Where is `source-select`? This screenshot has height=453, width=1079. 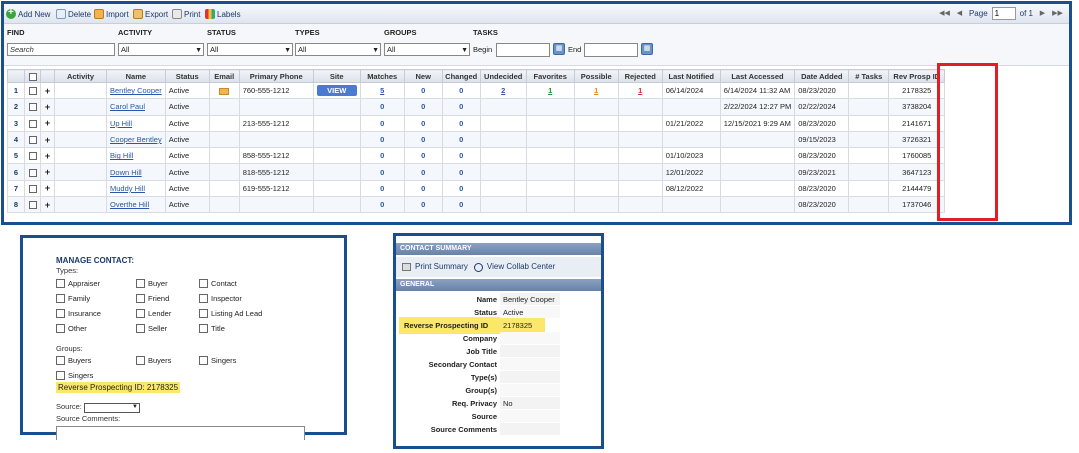
source-select is located at coordinates (112, 408).